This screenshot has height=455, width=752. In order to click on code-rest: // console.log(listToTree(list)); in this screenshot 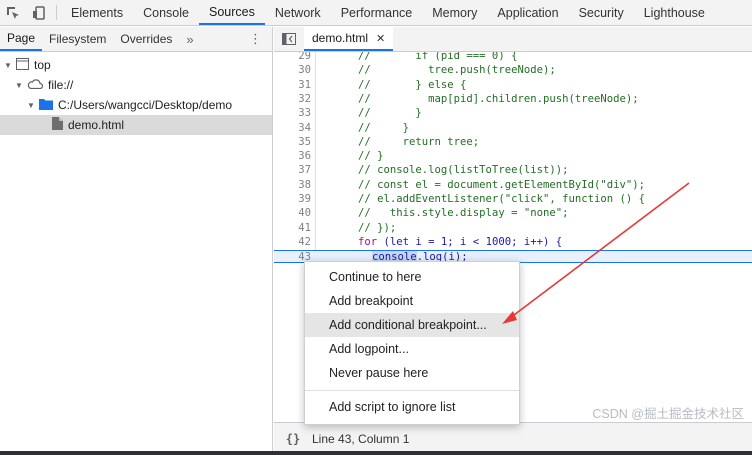, I will do `click(463, 170)`.